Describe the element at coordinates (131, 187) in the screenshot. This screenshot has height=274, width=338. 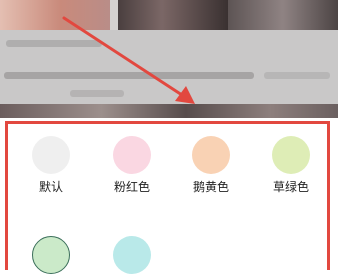
I see `color-label-pink: 粉红色` at that location.